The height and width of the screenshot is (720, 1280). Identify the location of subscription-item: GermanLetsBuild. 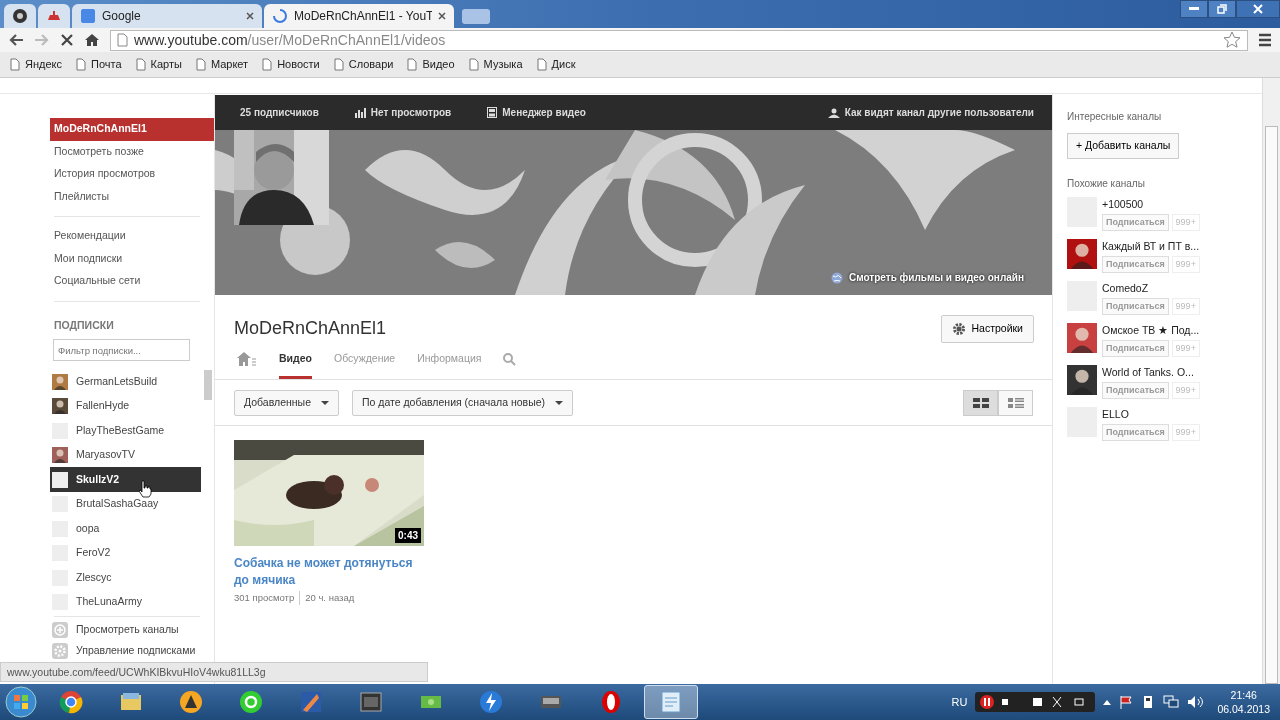
(125, 381).